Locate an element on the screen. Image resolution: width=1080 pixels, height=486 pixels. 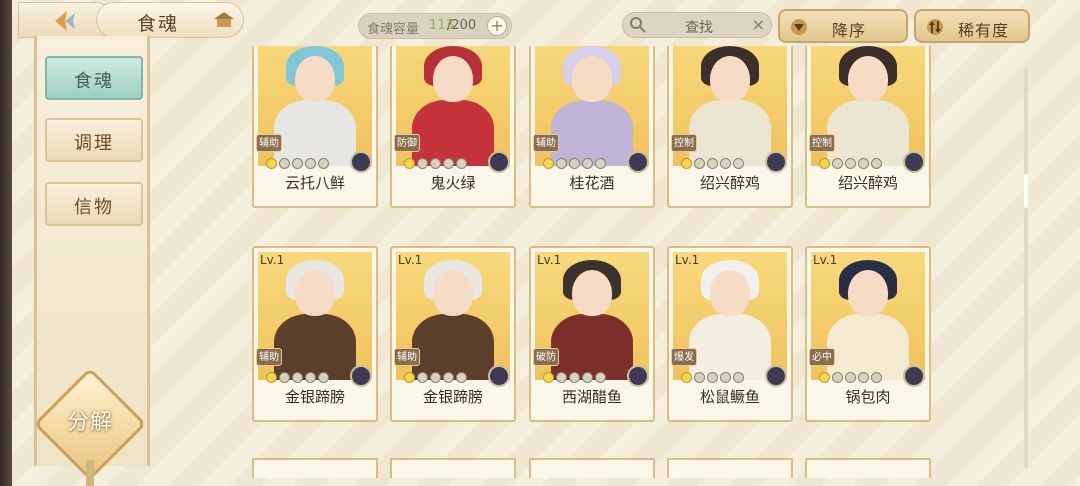
food-soul-card: Lv.1 破防 西湖醋鱼 is located at coordinates (592, 334).